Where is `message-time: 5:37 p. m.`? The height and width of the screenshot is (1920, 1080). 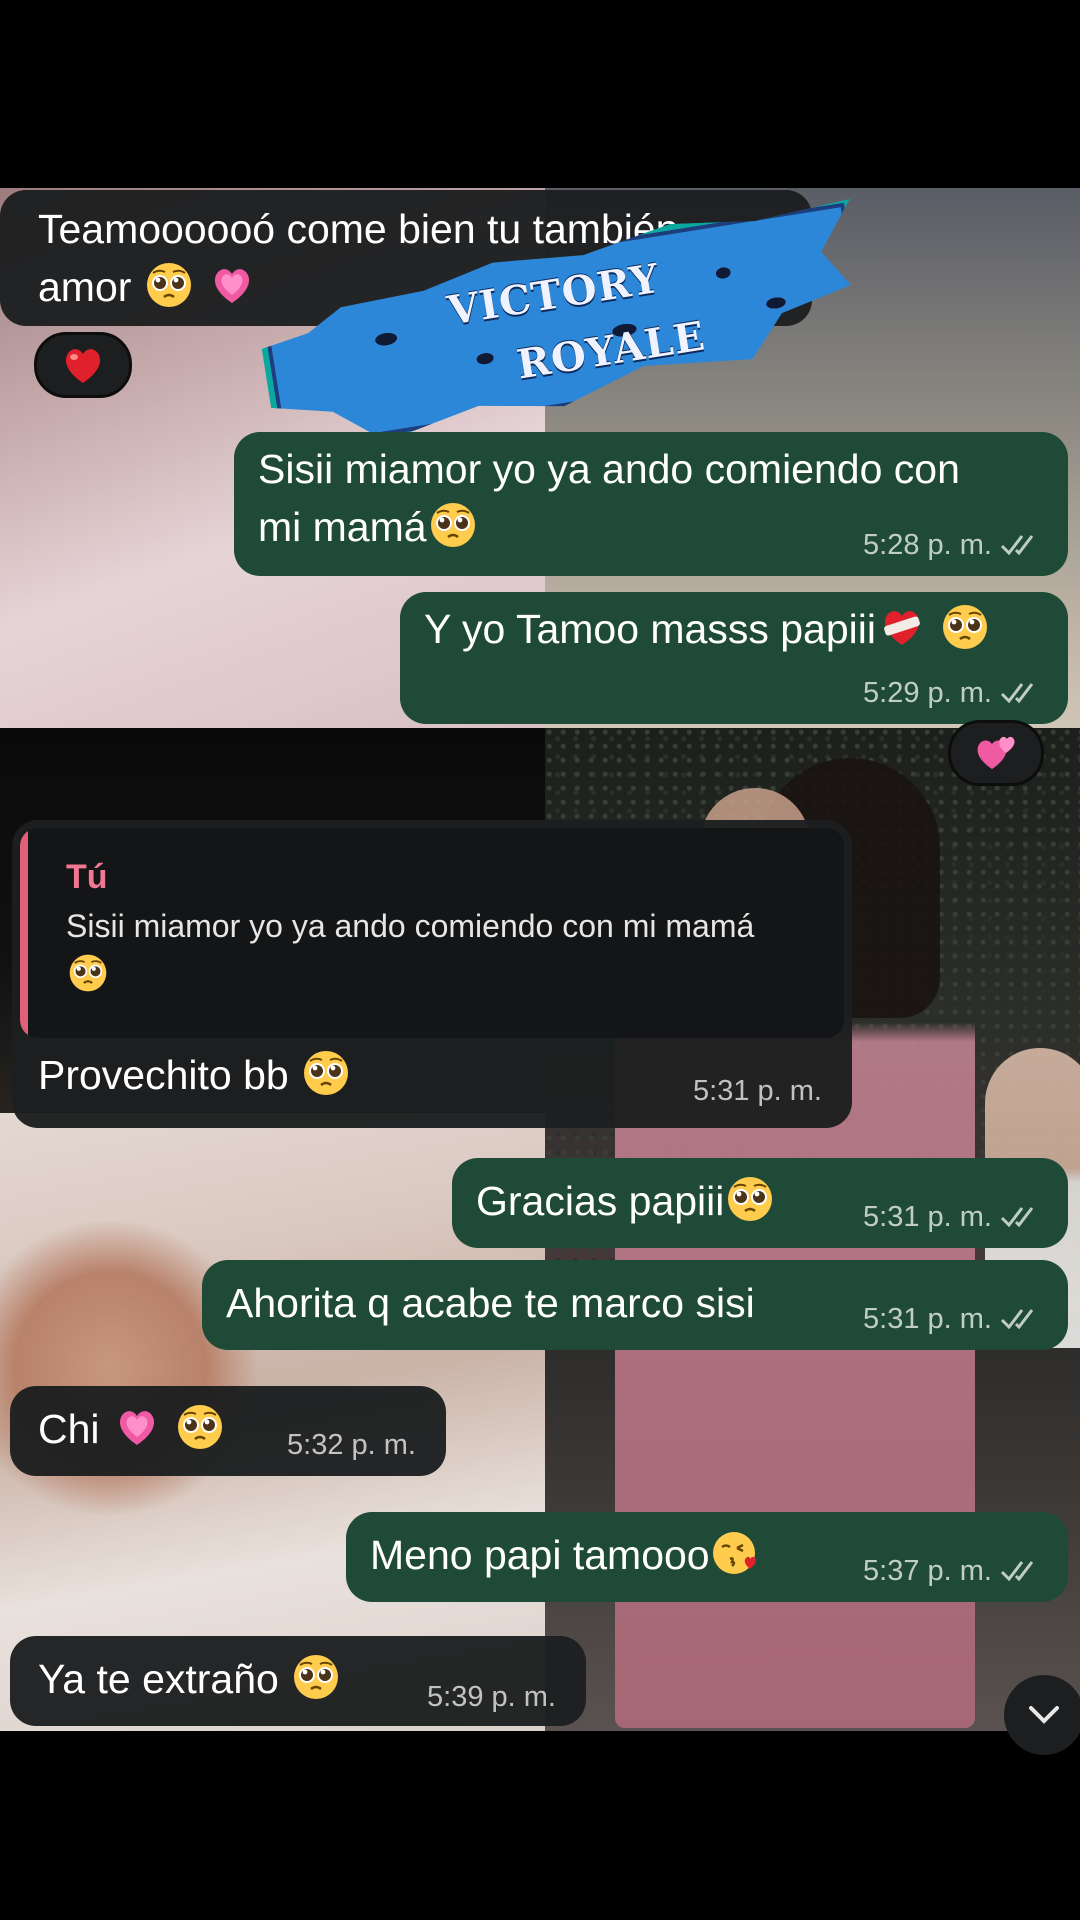 message-time: 5:37 p. m. is located at coordinates (927, 1571).